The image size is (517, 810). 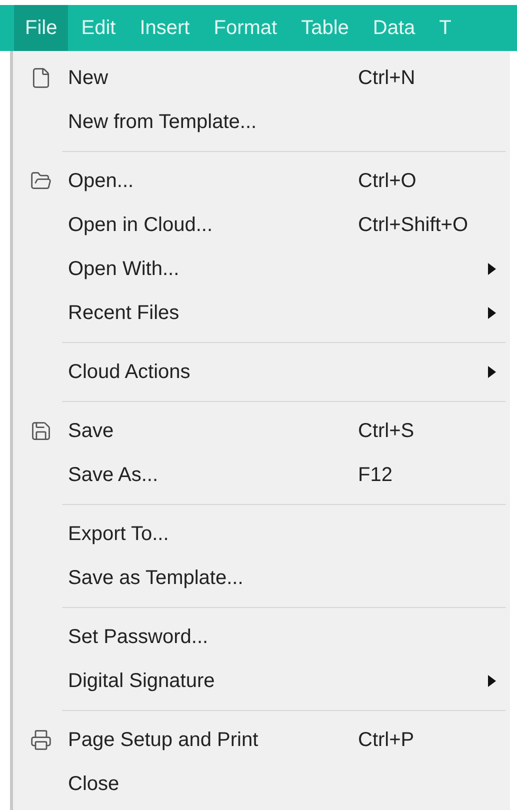 What do you see at coordinates (261, 372) in the screenshot?
I see `menu-item: Cloud Actions` at bounding box center [261, 372].